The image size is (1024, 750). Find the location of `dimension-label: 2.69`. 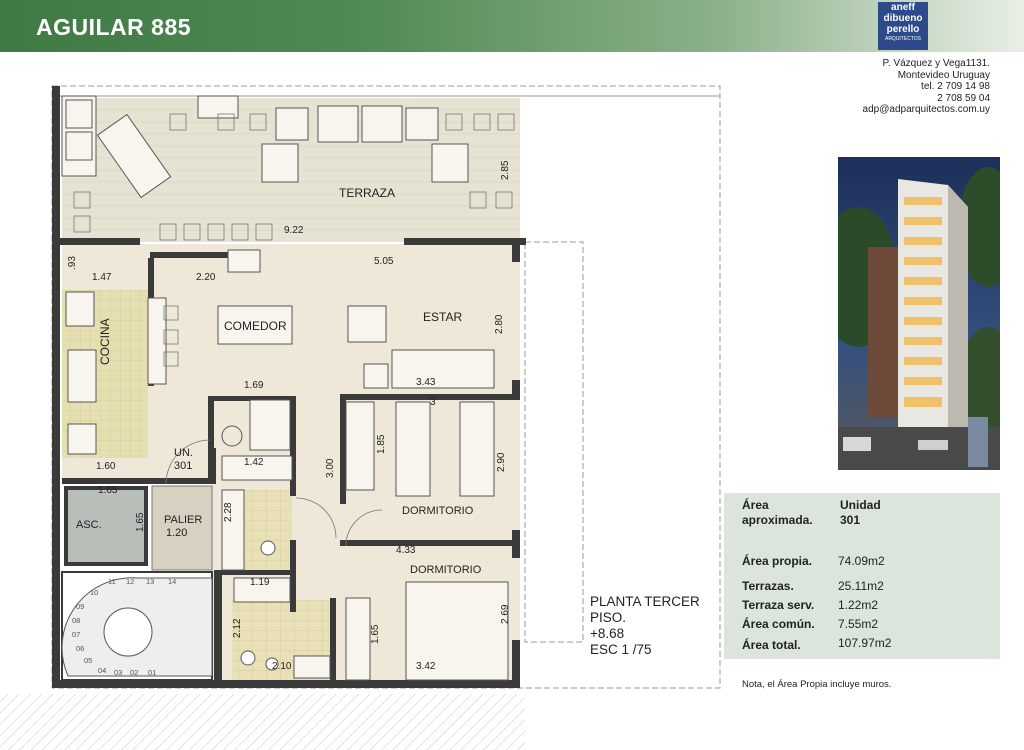

dimension-label: 2.69 is located at coordinates (505, 614).